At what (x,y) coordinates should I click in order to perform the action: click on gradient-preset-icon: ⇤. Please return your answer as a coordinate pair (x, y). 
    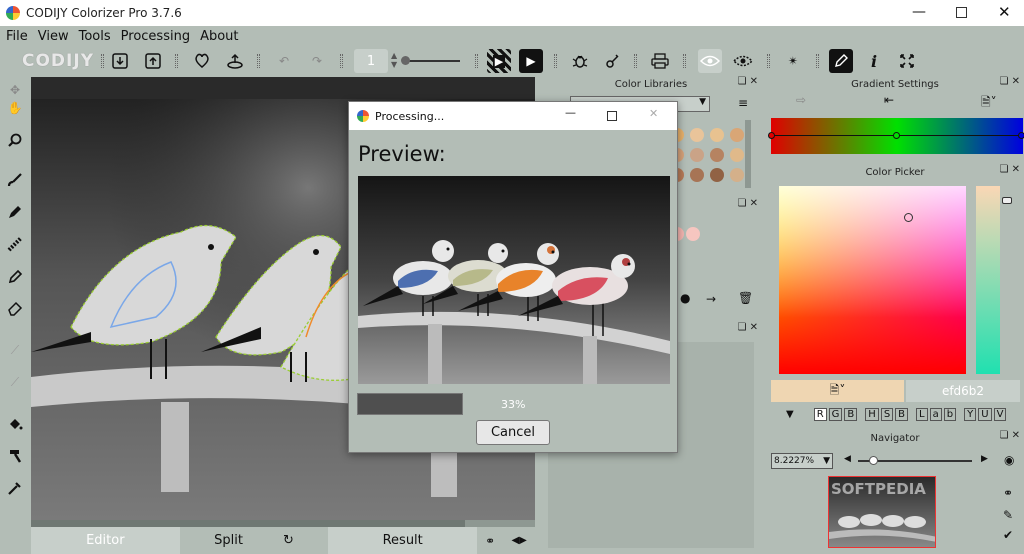
    Looking at the image, I should click on (889, 100).